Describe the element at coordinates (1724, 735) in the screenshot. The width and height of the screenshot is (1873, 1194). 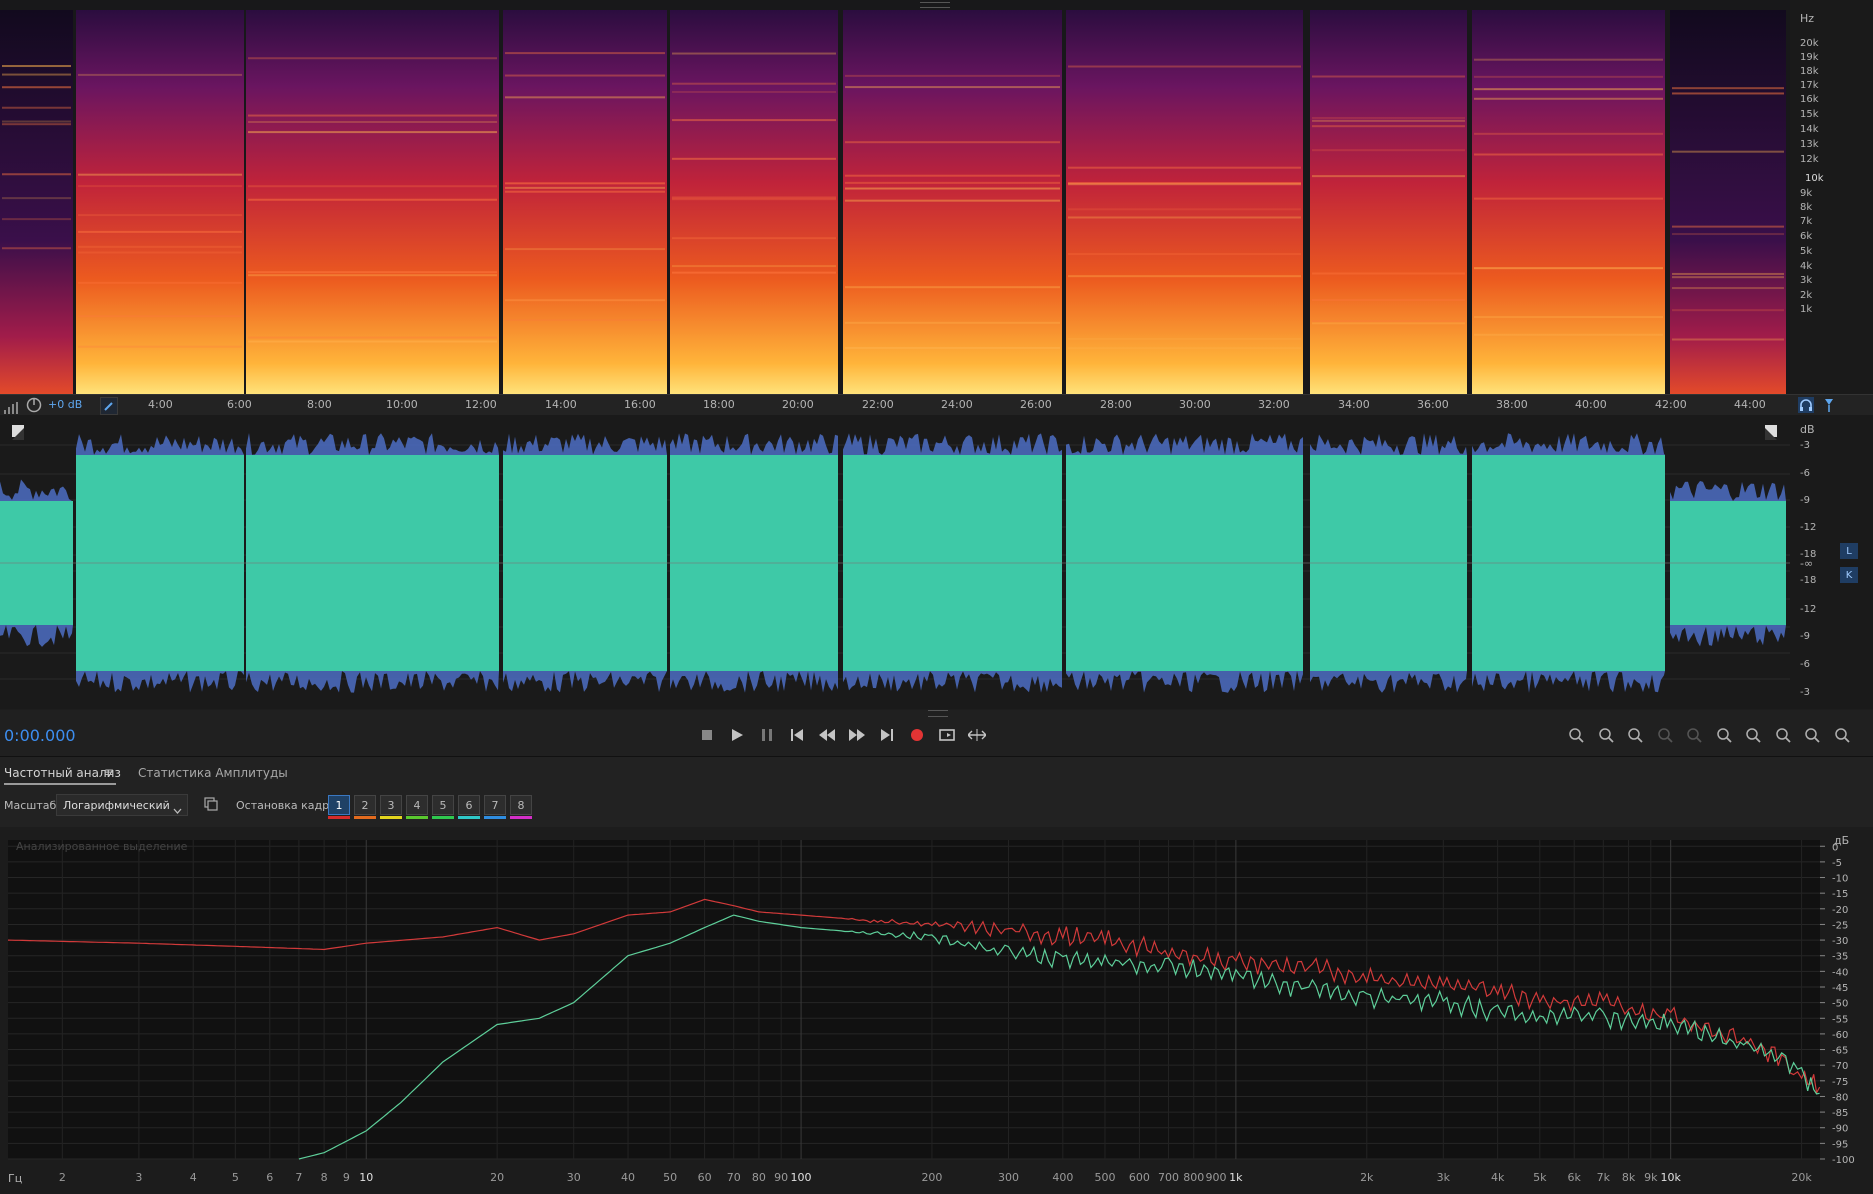
I see `zoom-in-left-icon` at that location.